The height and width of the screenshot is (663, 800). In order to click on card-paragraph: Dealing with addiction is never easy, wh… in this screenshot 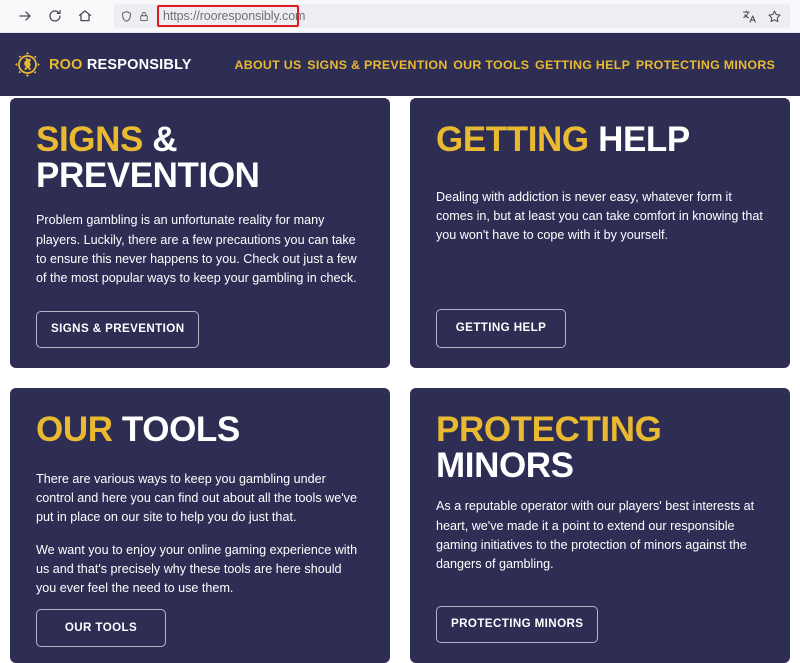, I will do `click(599, 215)`.